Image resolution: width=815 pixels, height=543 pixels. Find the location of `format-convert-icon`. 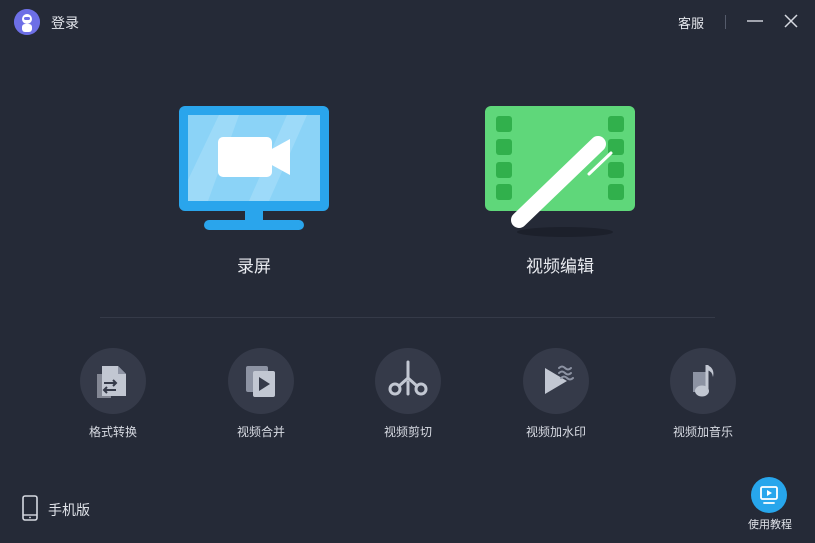

format-convert-icon is located at coordinates (113, 381).